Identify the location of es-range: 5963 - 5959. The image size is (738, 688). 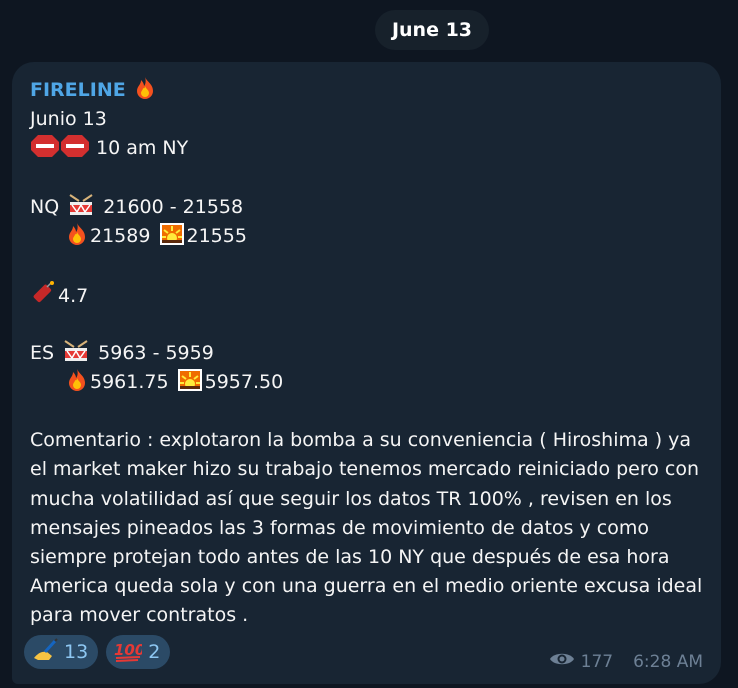
(156, 352).